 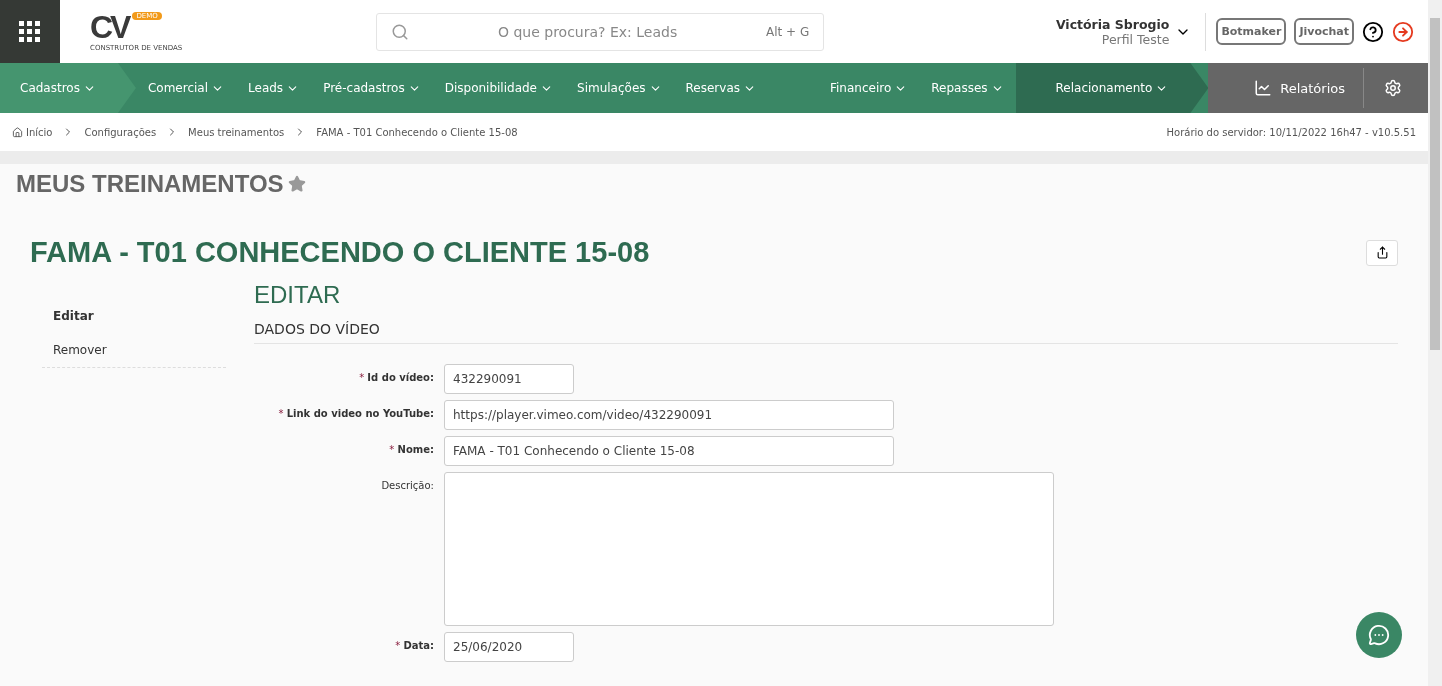 I want to click on chat-button, so click(x=1379, y=635).